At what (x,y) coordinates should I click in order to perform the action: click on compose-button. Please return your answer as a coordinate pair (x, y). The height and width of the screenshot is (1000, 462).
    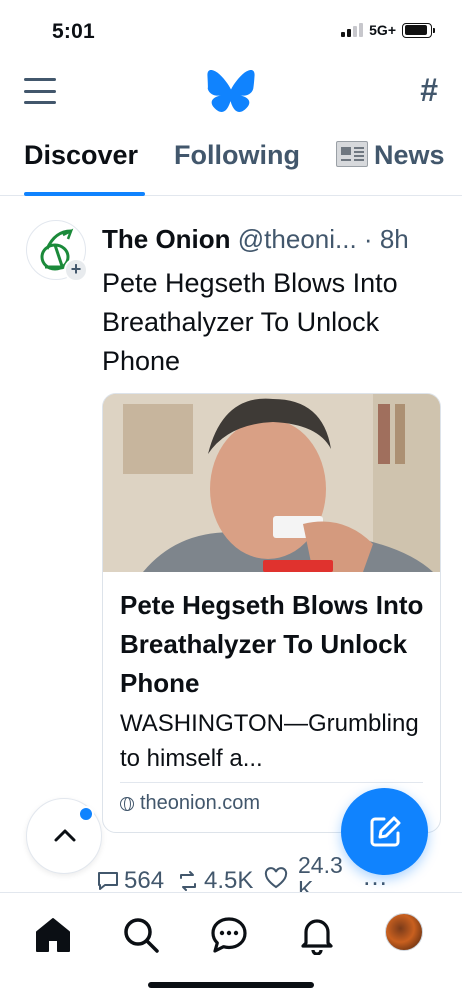
    Looking at the image, I should click on (384, 831).